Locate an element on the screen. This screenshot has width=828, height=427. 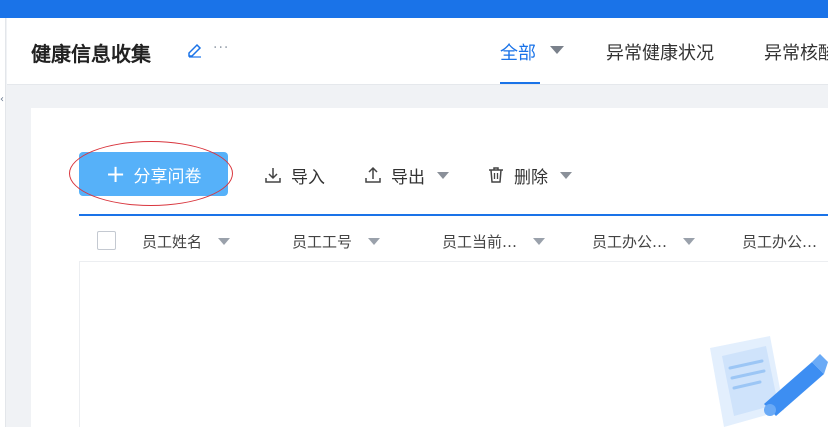
tab-abnormal-health-label: 异常健康状况 is located at coordinates (660, 53).